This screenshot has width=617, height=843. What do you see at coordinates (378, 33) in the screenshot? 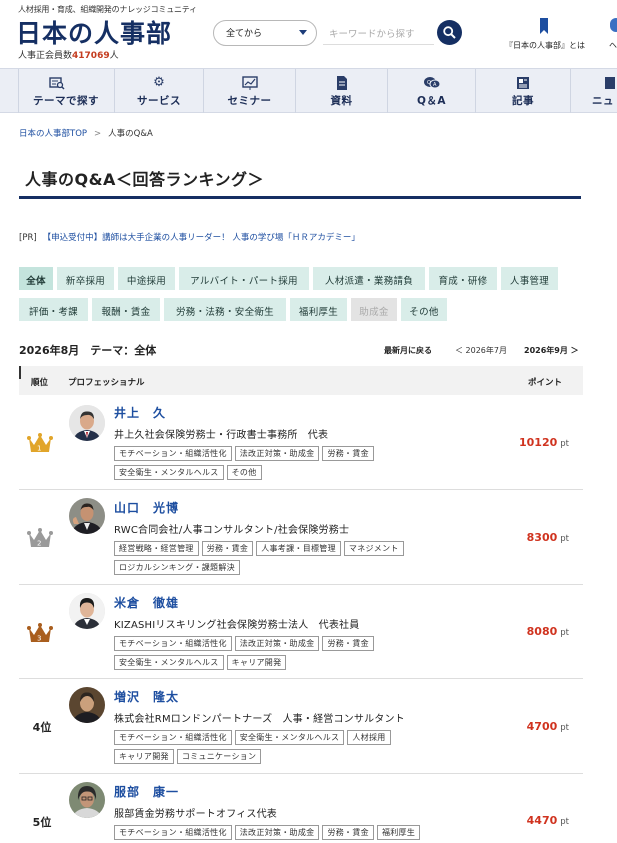
I see `search-input: キーワードから探す` at bounding box center [378, 33].